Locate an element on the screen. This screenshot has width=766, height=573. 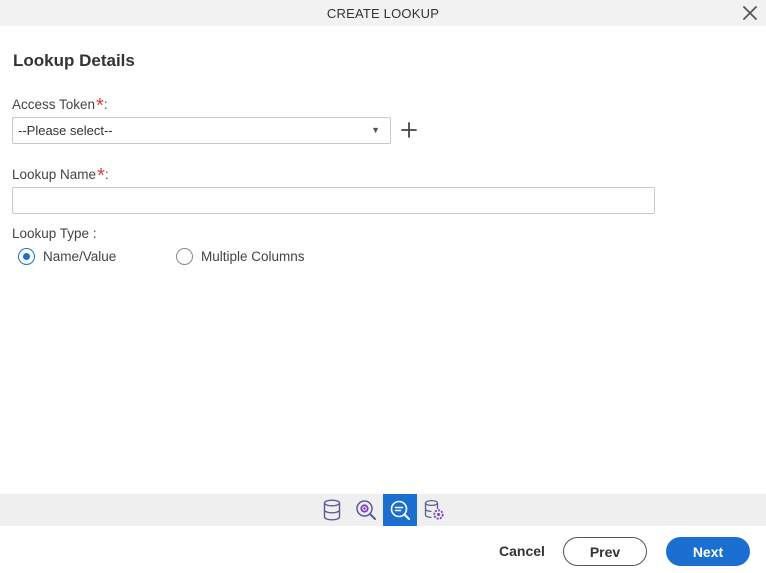
lookup-name-label: Lookup Name*: is located at coordinates (60, 174).